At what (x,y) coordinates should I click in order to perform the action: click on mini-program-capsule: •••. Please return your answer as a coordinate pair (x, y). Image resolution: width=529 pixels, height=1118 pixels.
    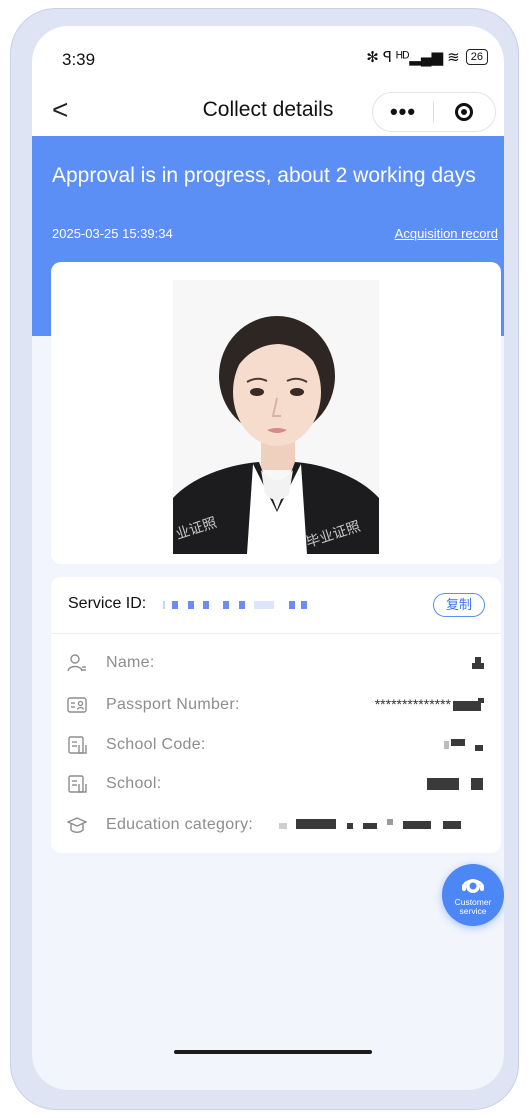
    Looking at the image, I should click on (434, 112).